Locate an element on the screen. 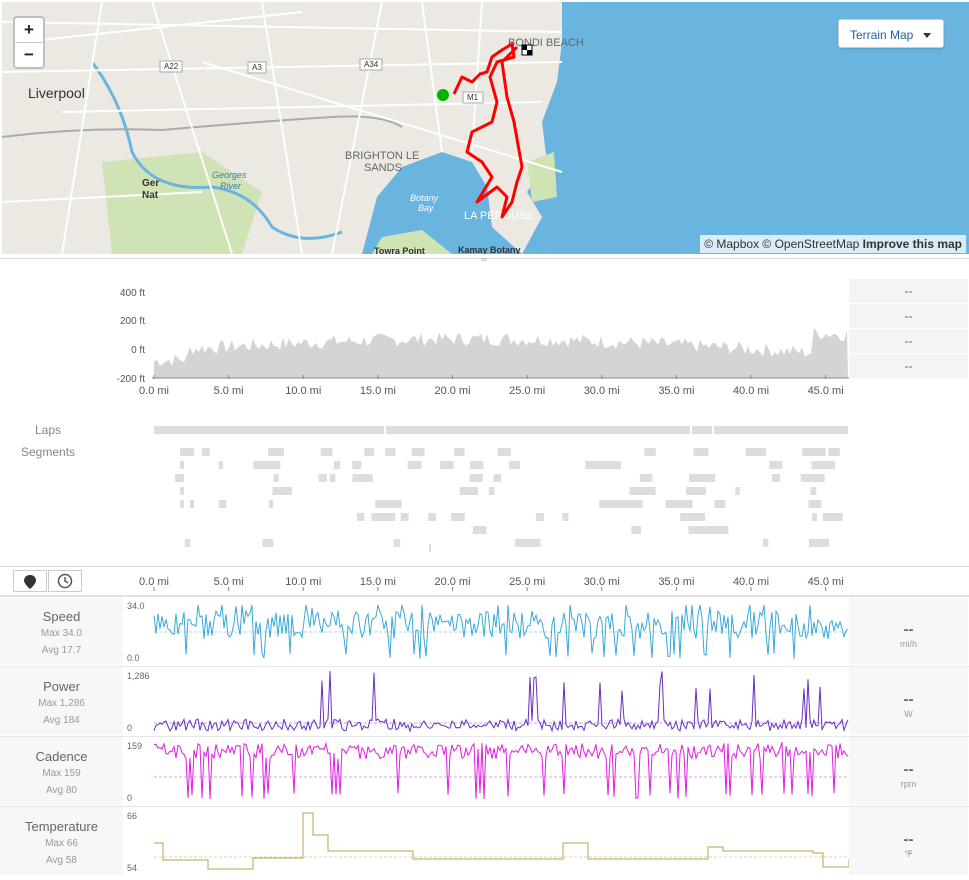  improve-map-link: Improve this map is located at coordinates (912, 244).